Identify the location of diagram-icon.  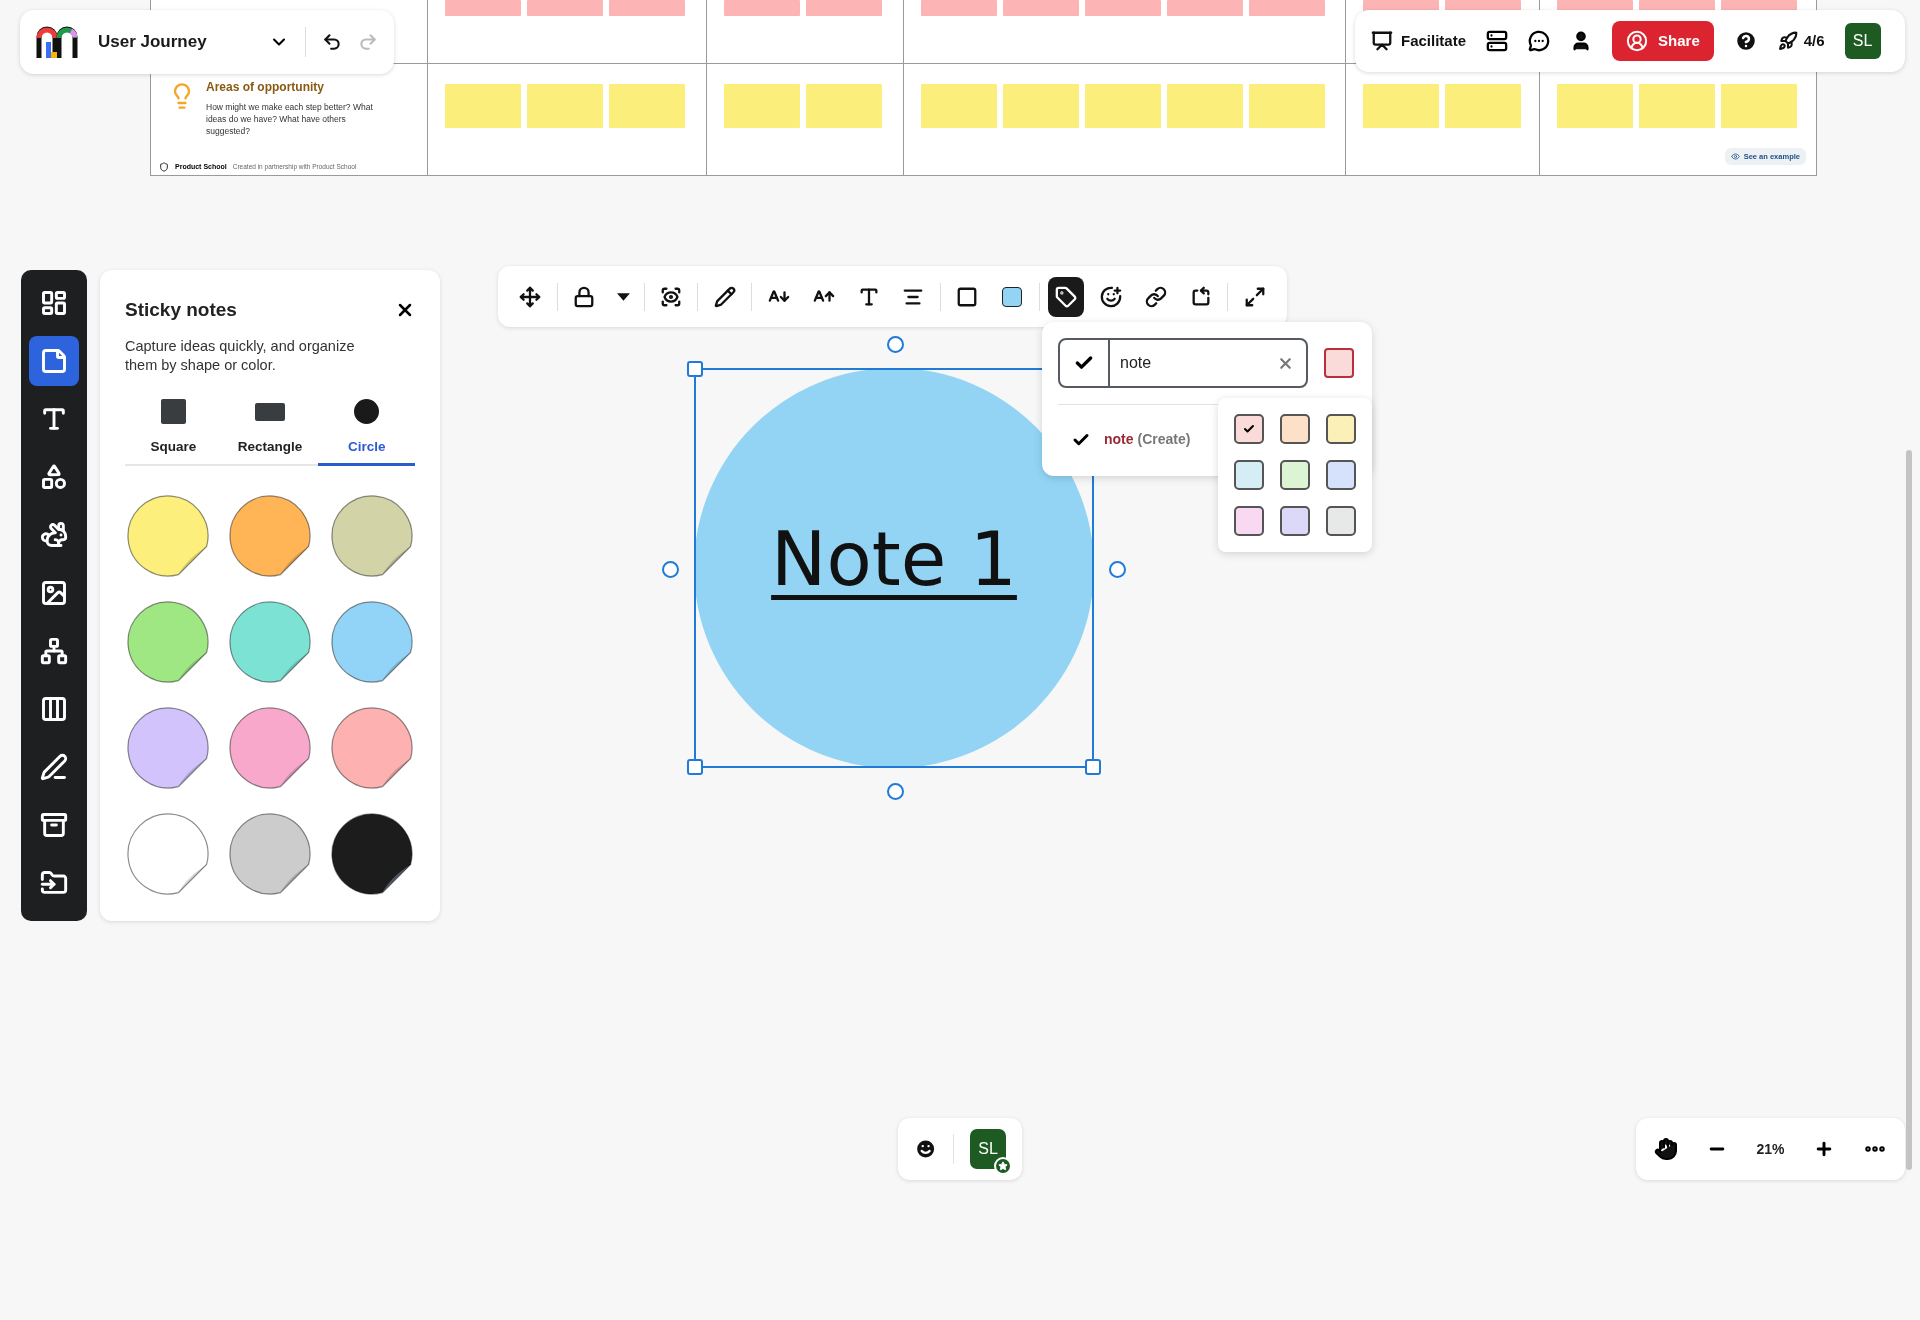
(54, 651).